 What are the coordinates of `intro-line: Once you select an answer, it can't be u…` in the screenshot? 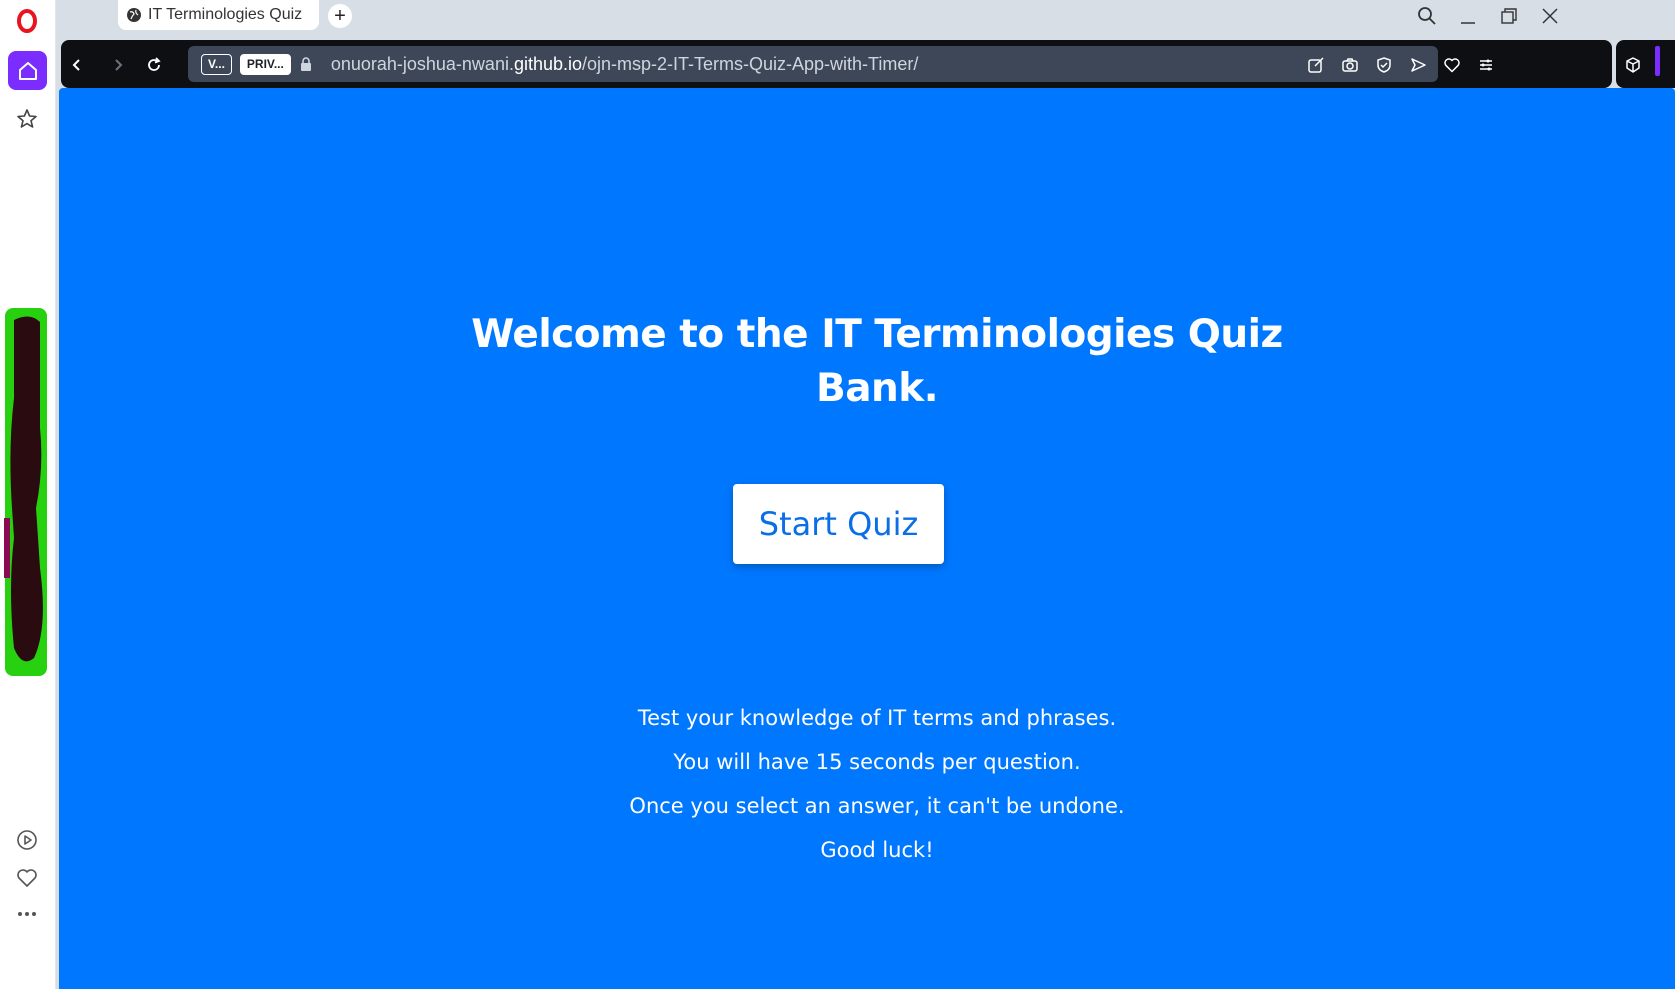 It's located at (877, 806).